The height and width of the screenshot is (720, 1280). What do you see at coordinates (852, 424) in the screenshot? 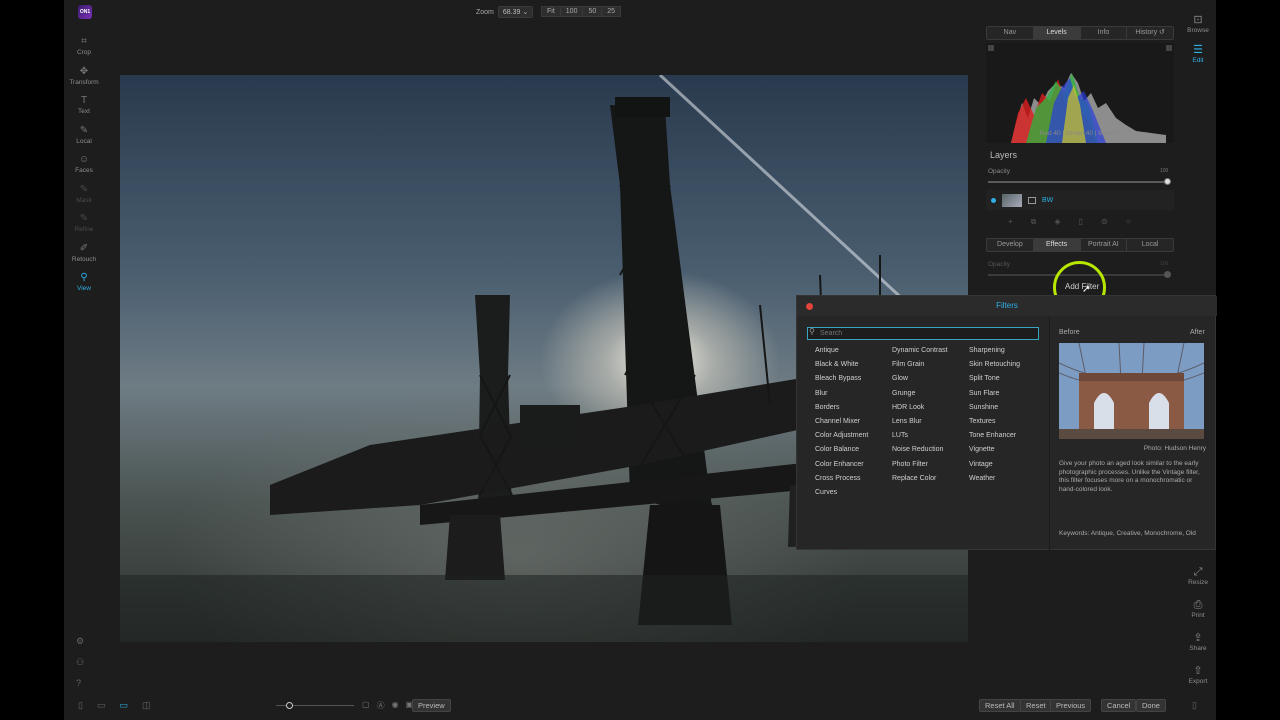
I see `filter-item-channel-mixer: Channel Mixer` at bounding box center [852, 424].